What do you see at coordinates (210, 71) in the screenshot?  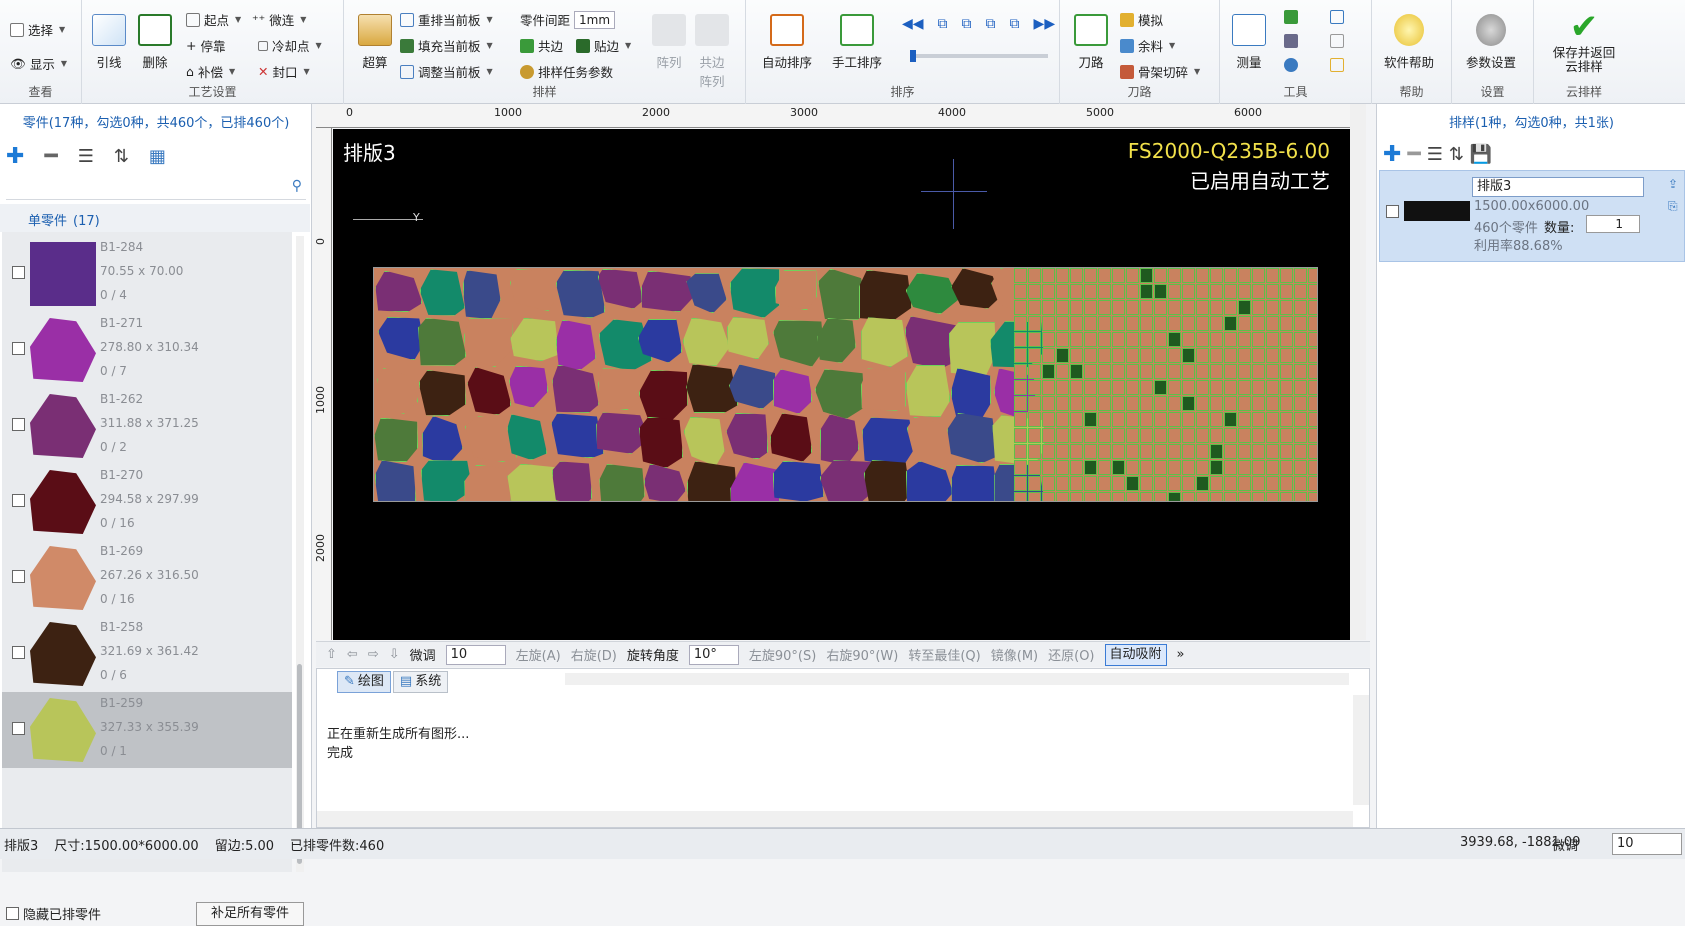 I see `compensation-button: ⌂ 补偿 ▼` at bounding box center [210, 71].